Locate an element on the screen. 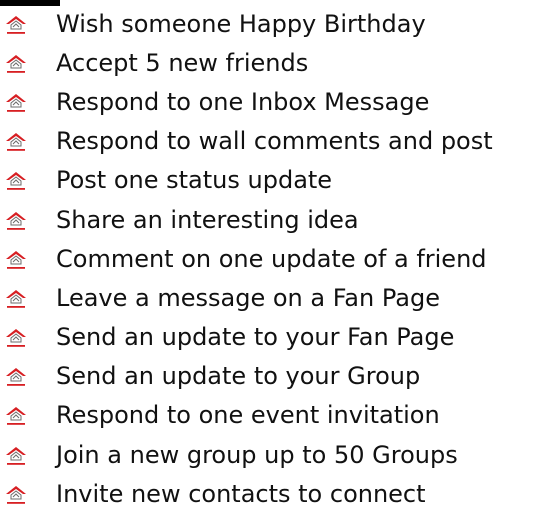  list-item-label: Accept 5 new friends is located at coordinates (182, 62).